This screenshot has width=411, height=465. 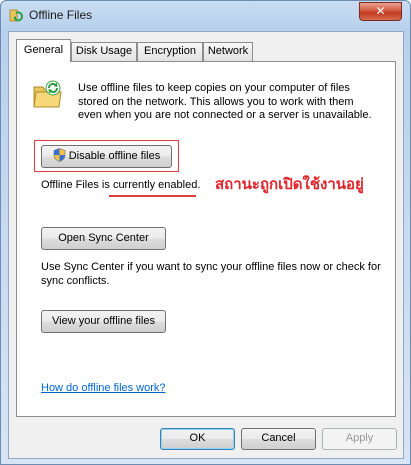 I want to click on ok-label: OK, so click(x=197, y=438).